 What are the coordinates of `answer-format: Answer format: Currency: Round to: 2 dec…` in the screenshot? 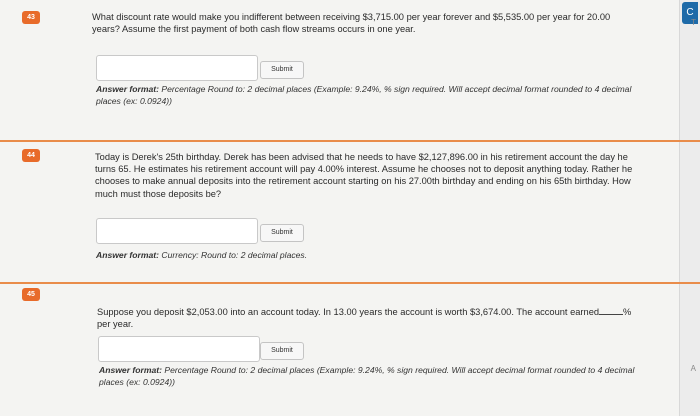 It's located at (366, 256).